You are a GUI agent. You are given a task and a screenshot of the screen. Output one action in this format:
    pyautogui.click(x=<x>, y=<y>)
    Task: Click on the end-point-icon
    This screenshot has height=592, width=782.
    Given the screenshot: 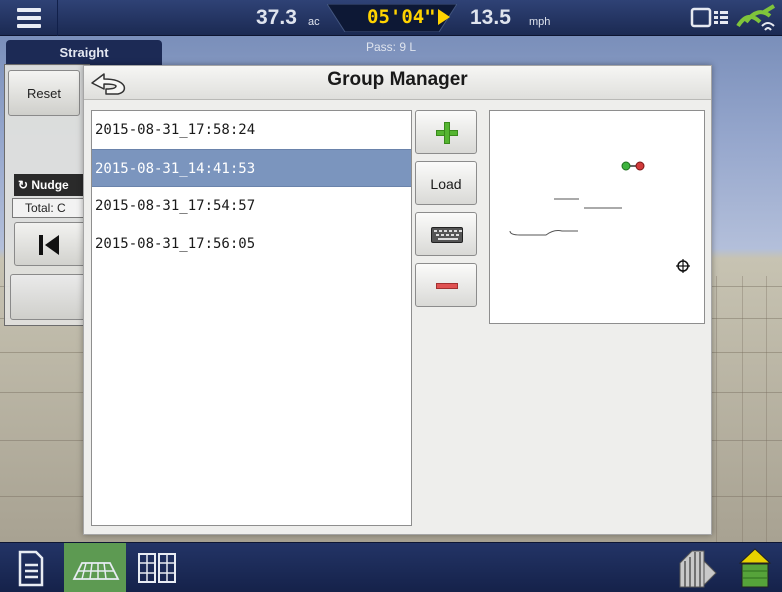 What is the action you would take?
    pyautogui.click(x=640, y=166)
    